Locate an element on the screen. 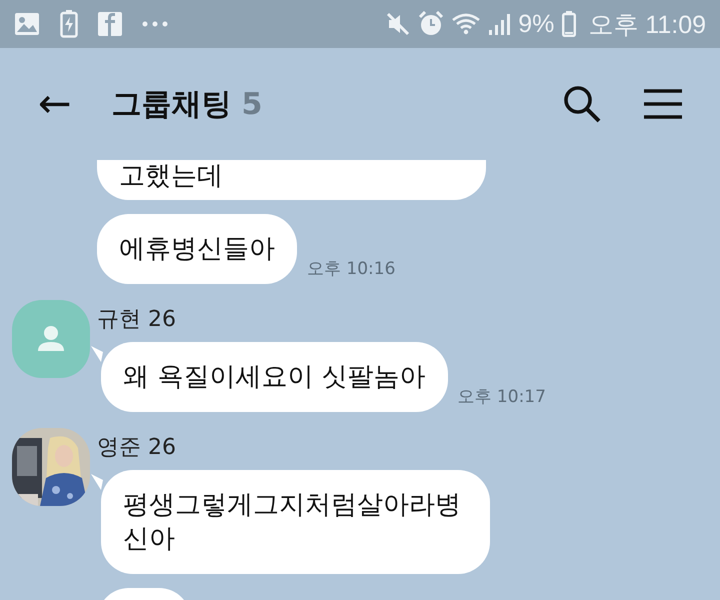 This screenshot has width=720, height=600. search-icon is located at coordinates (582, 104).